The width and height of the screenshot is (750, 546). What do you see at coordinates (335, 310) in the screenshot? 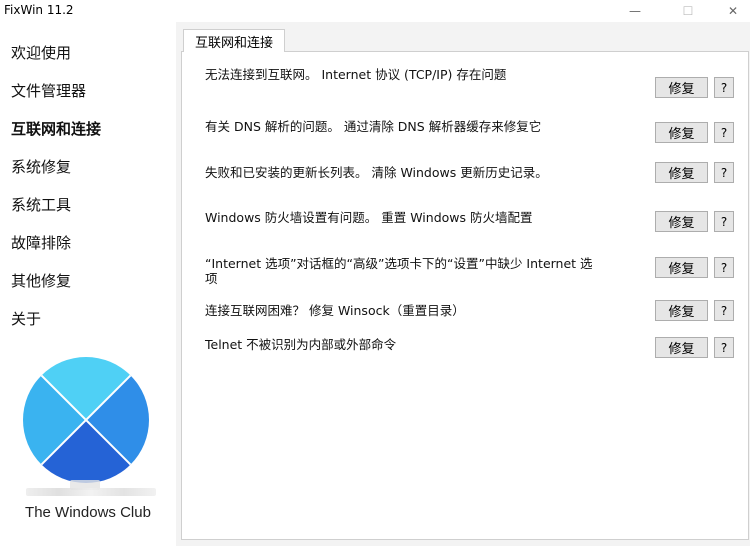
I see `fix-description: 连接互联网困难？ 修复 Winsock（重置目录）` at bounding box center [335, 310].